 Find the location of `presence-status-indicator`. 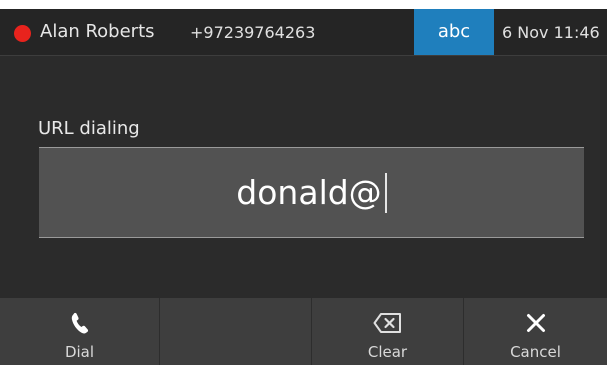

presence-status-indicator is located at coordinates (22, 33).